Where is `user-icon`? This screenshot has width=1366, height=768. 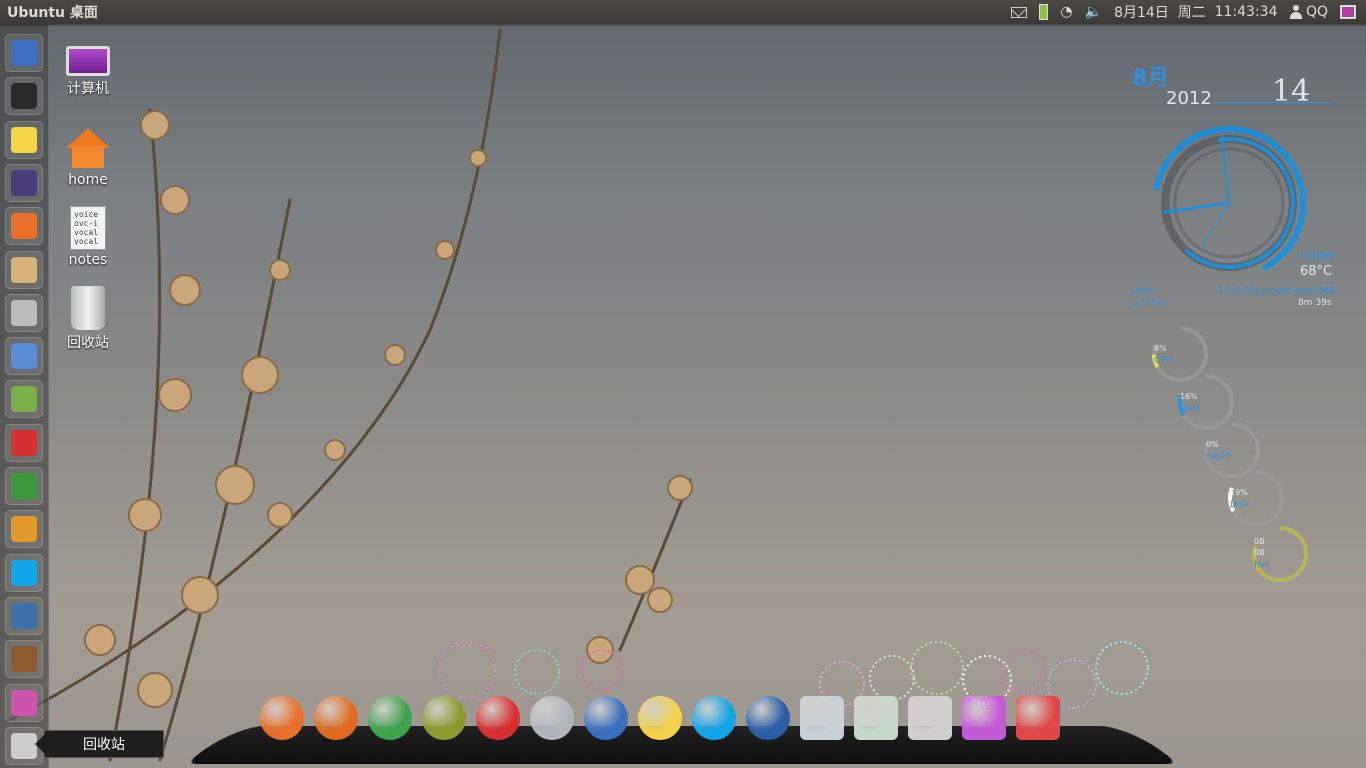 user-icon is located at coordinates (1295, 12).